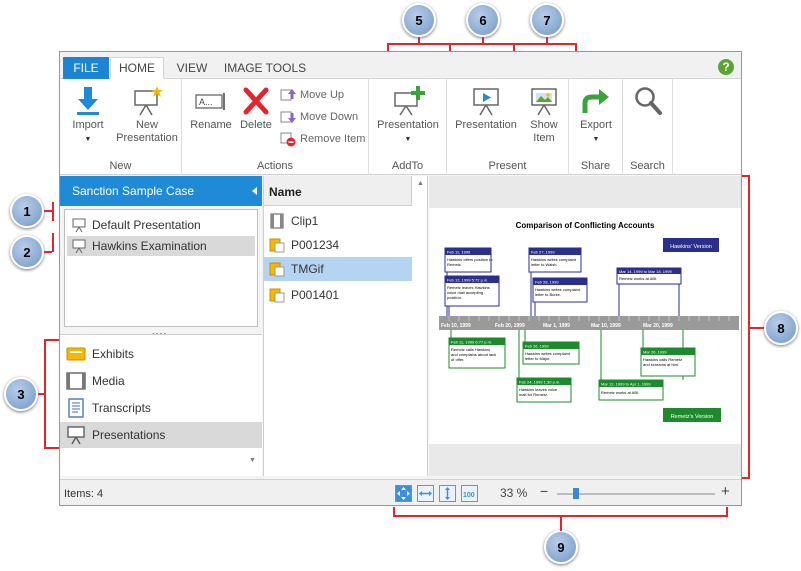 Image resolution: width=801 pixels, height=571 pixels. Describe the element at coordinates (648, 102) in the screenshot. I see `search-button` at that location.